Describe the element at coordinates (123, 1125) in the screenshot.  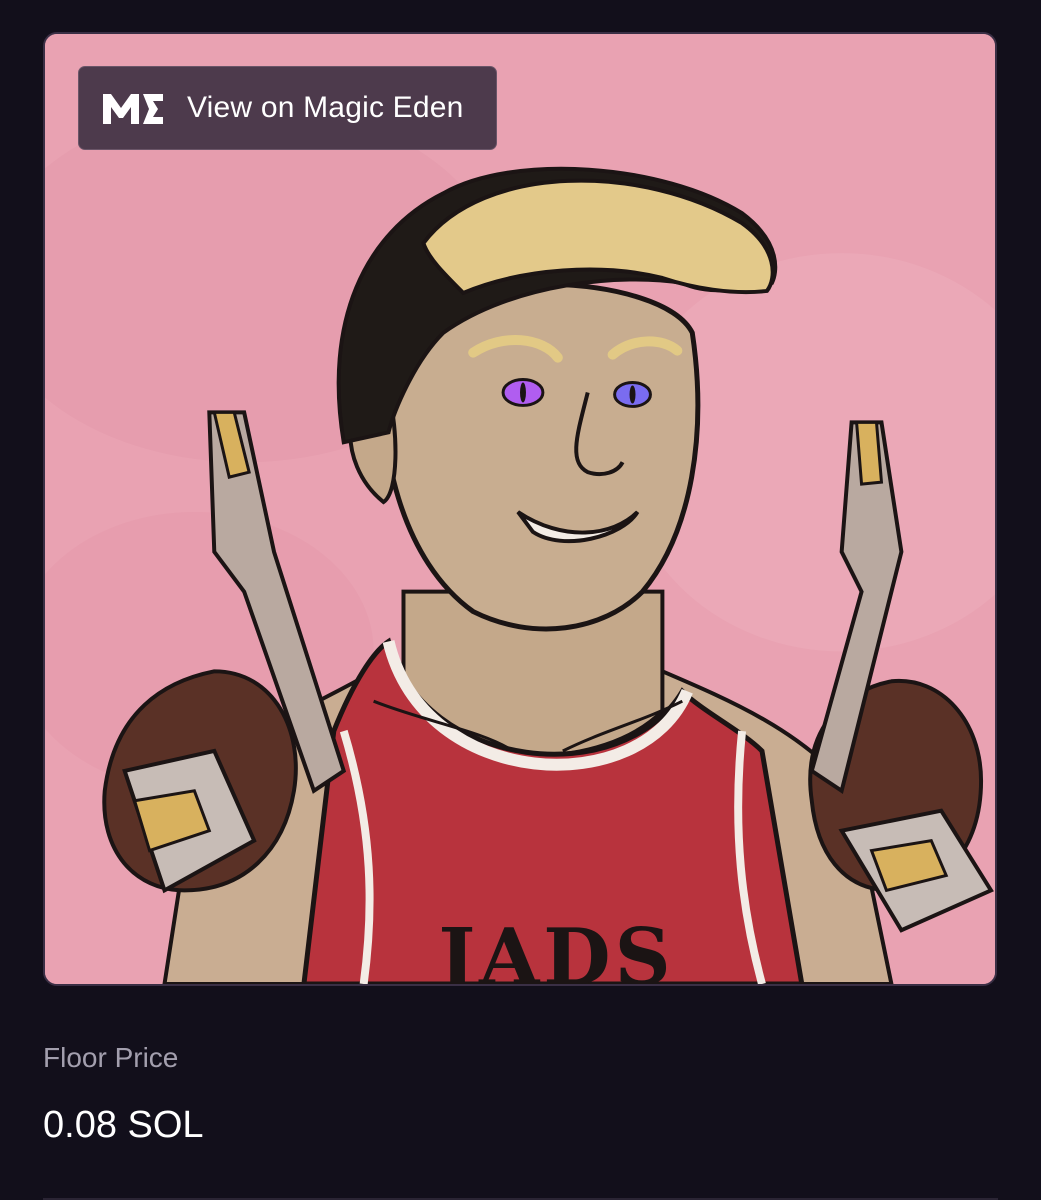
I see `floor-price-value: 0.08 SOL` at that location.